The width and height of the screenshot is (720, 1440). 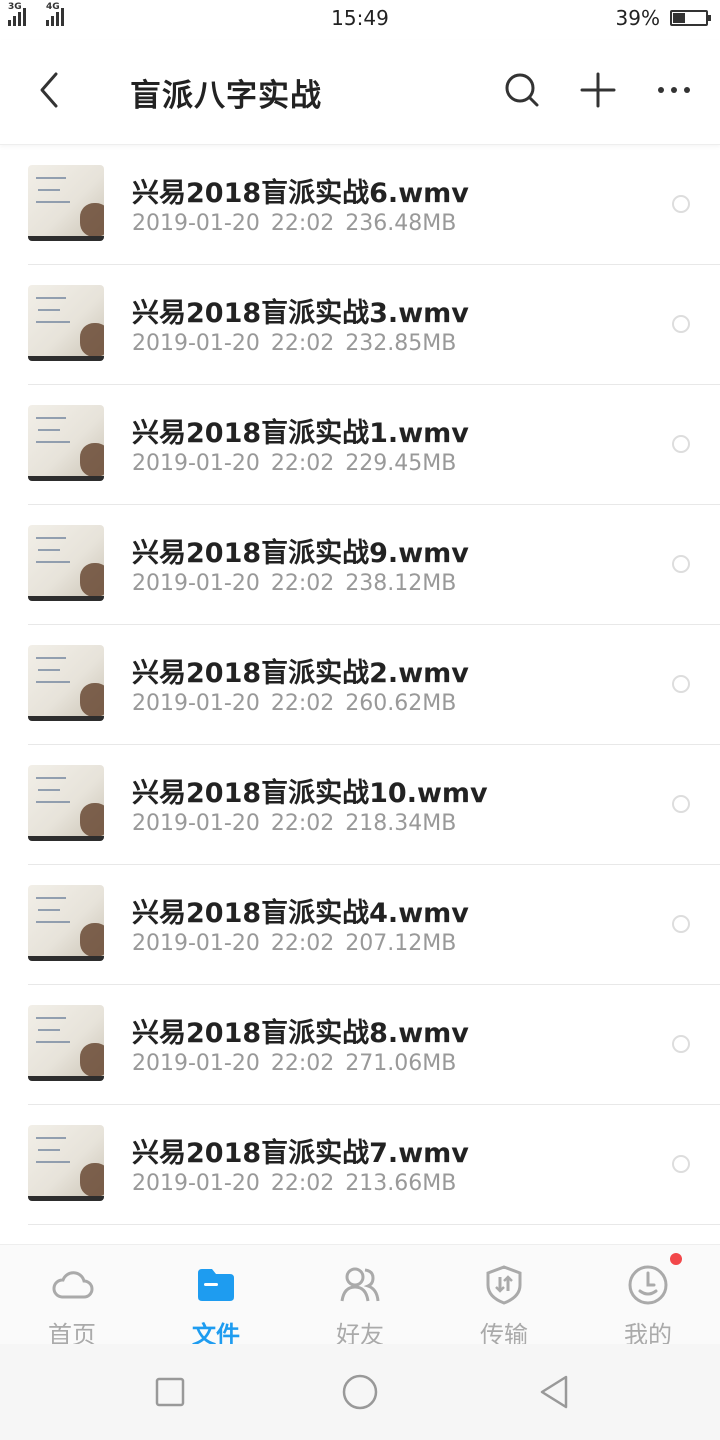 I want to click on search-icon, so click(x=522, y=90).